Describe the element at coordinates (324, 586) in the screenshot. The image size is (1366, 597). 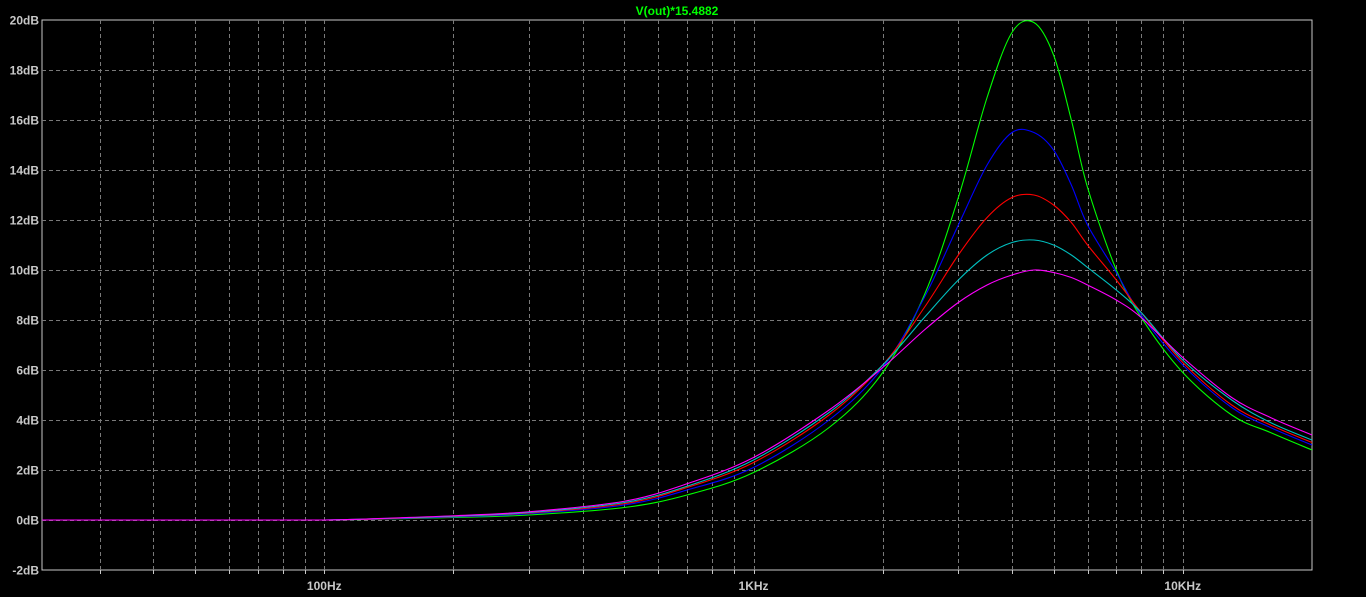
I see `x-tick-label: 100Hz` at that location.